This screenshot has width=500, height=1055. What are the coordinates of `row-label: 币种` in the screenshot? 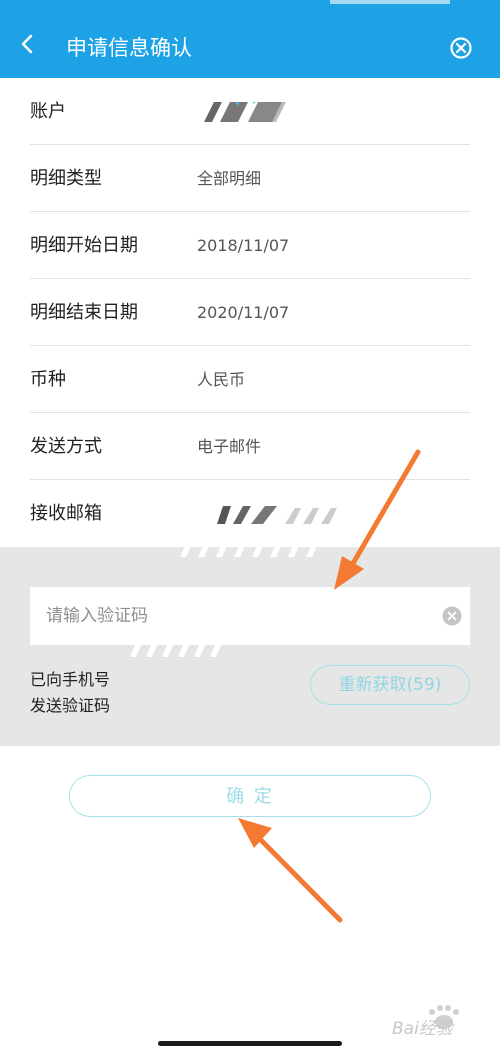 It's located at (48, 379).